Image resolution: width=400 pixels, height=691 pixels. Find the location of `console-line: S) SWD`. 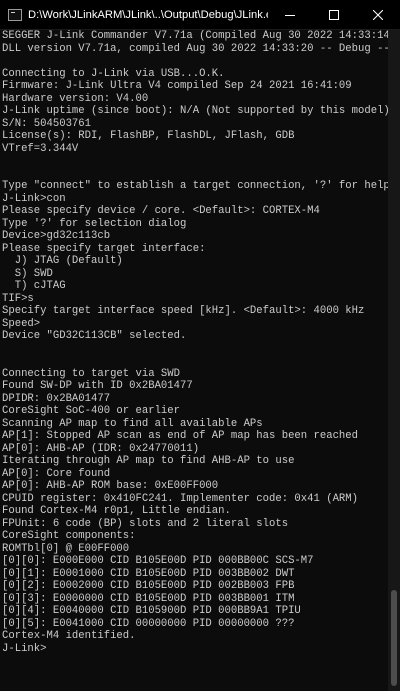

console-line: S) SWD is located at coordinates (27, 273).